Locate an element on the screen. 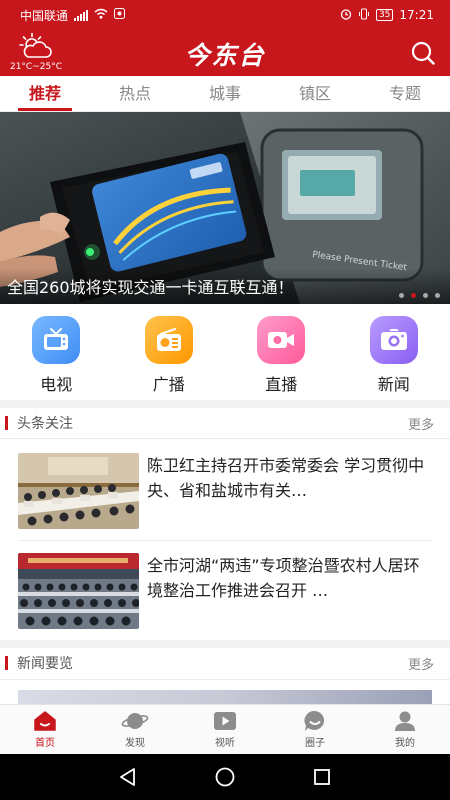  signal-icon is located at coordinates (81, 15).